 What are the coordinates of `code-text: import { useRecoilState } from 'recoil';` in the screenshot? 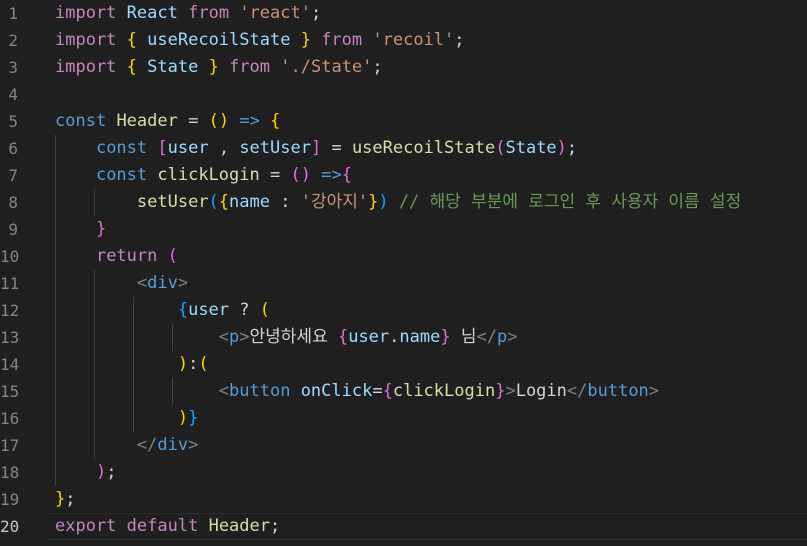 It's located at (260, 40).